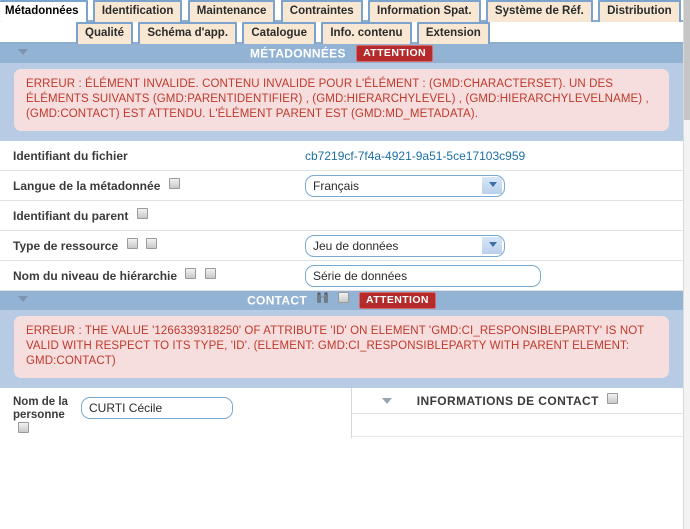  I want to click on resource-type-select: Jeu de données, so click(405, 245).